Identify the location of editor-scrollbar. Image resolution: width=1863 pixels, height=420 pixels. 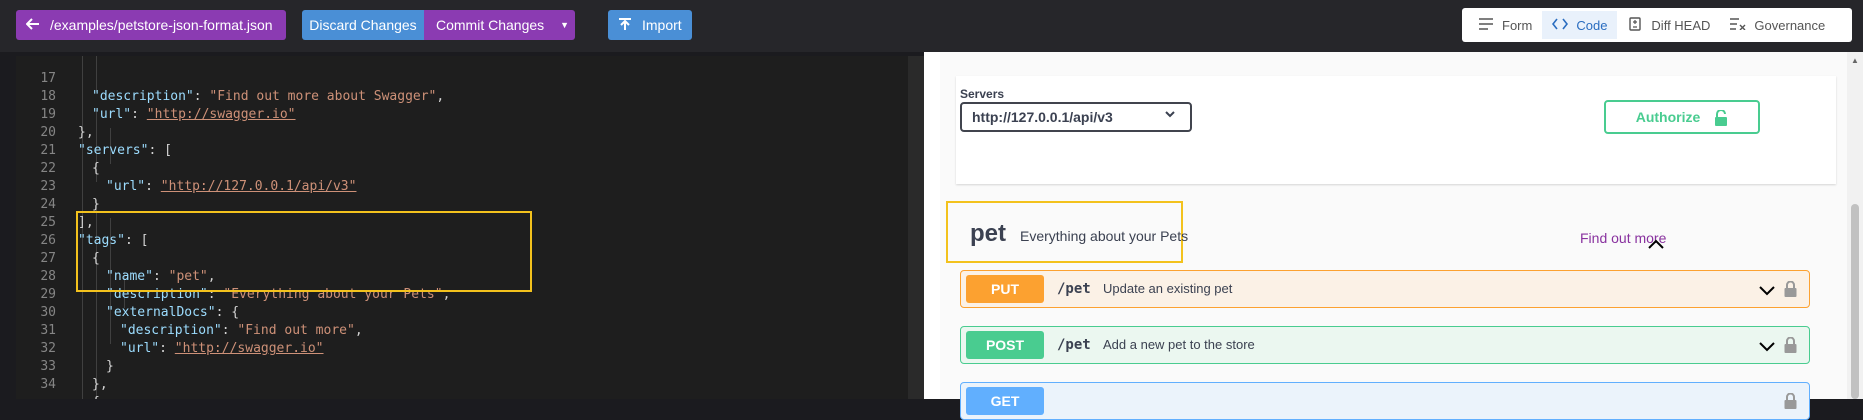
(916, 227).